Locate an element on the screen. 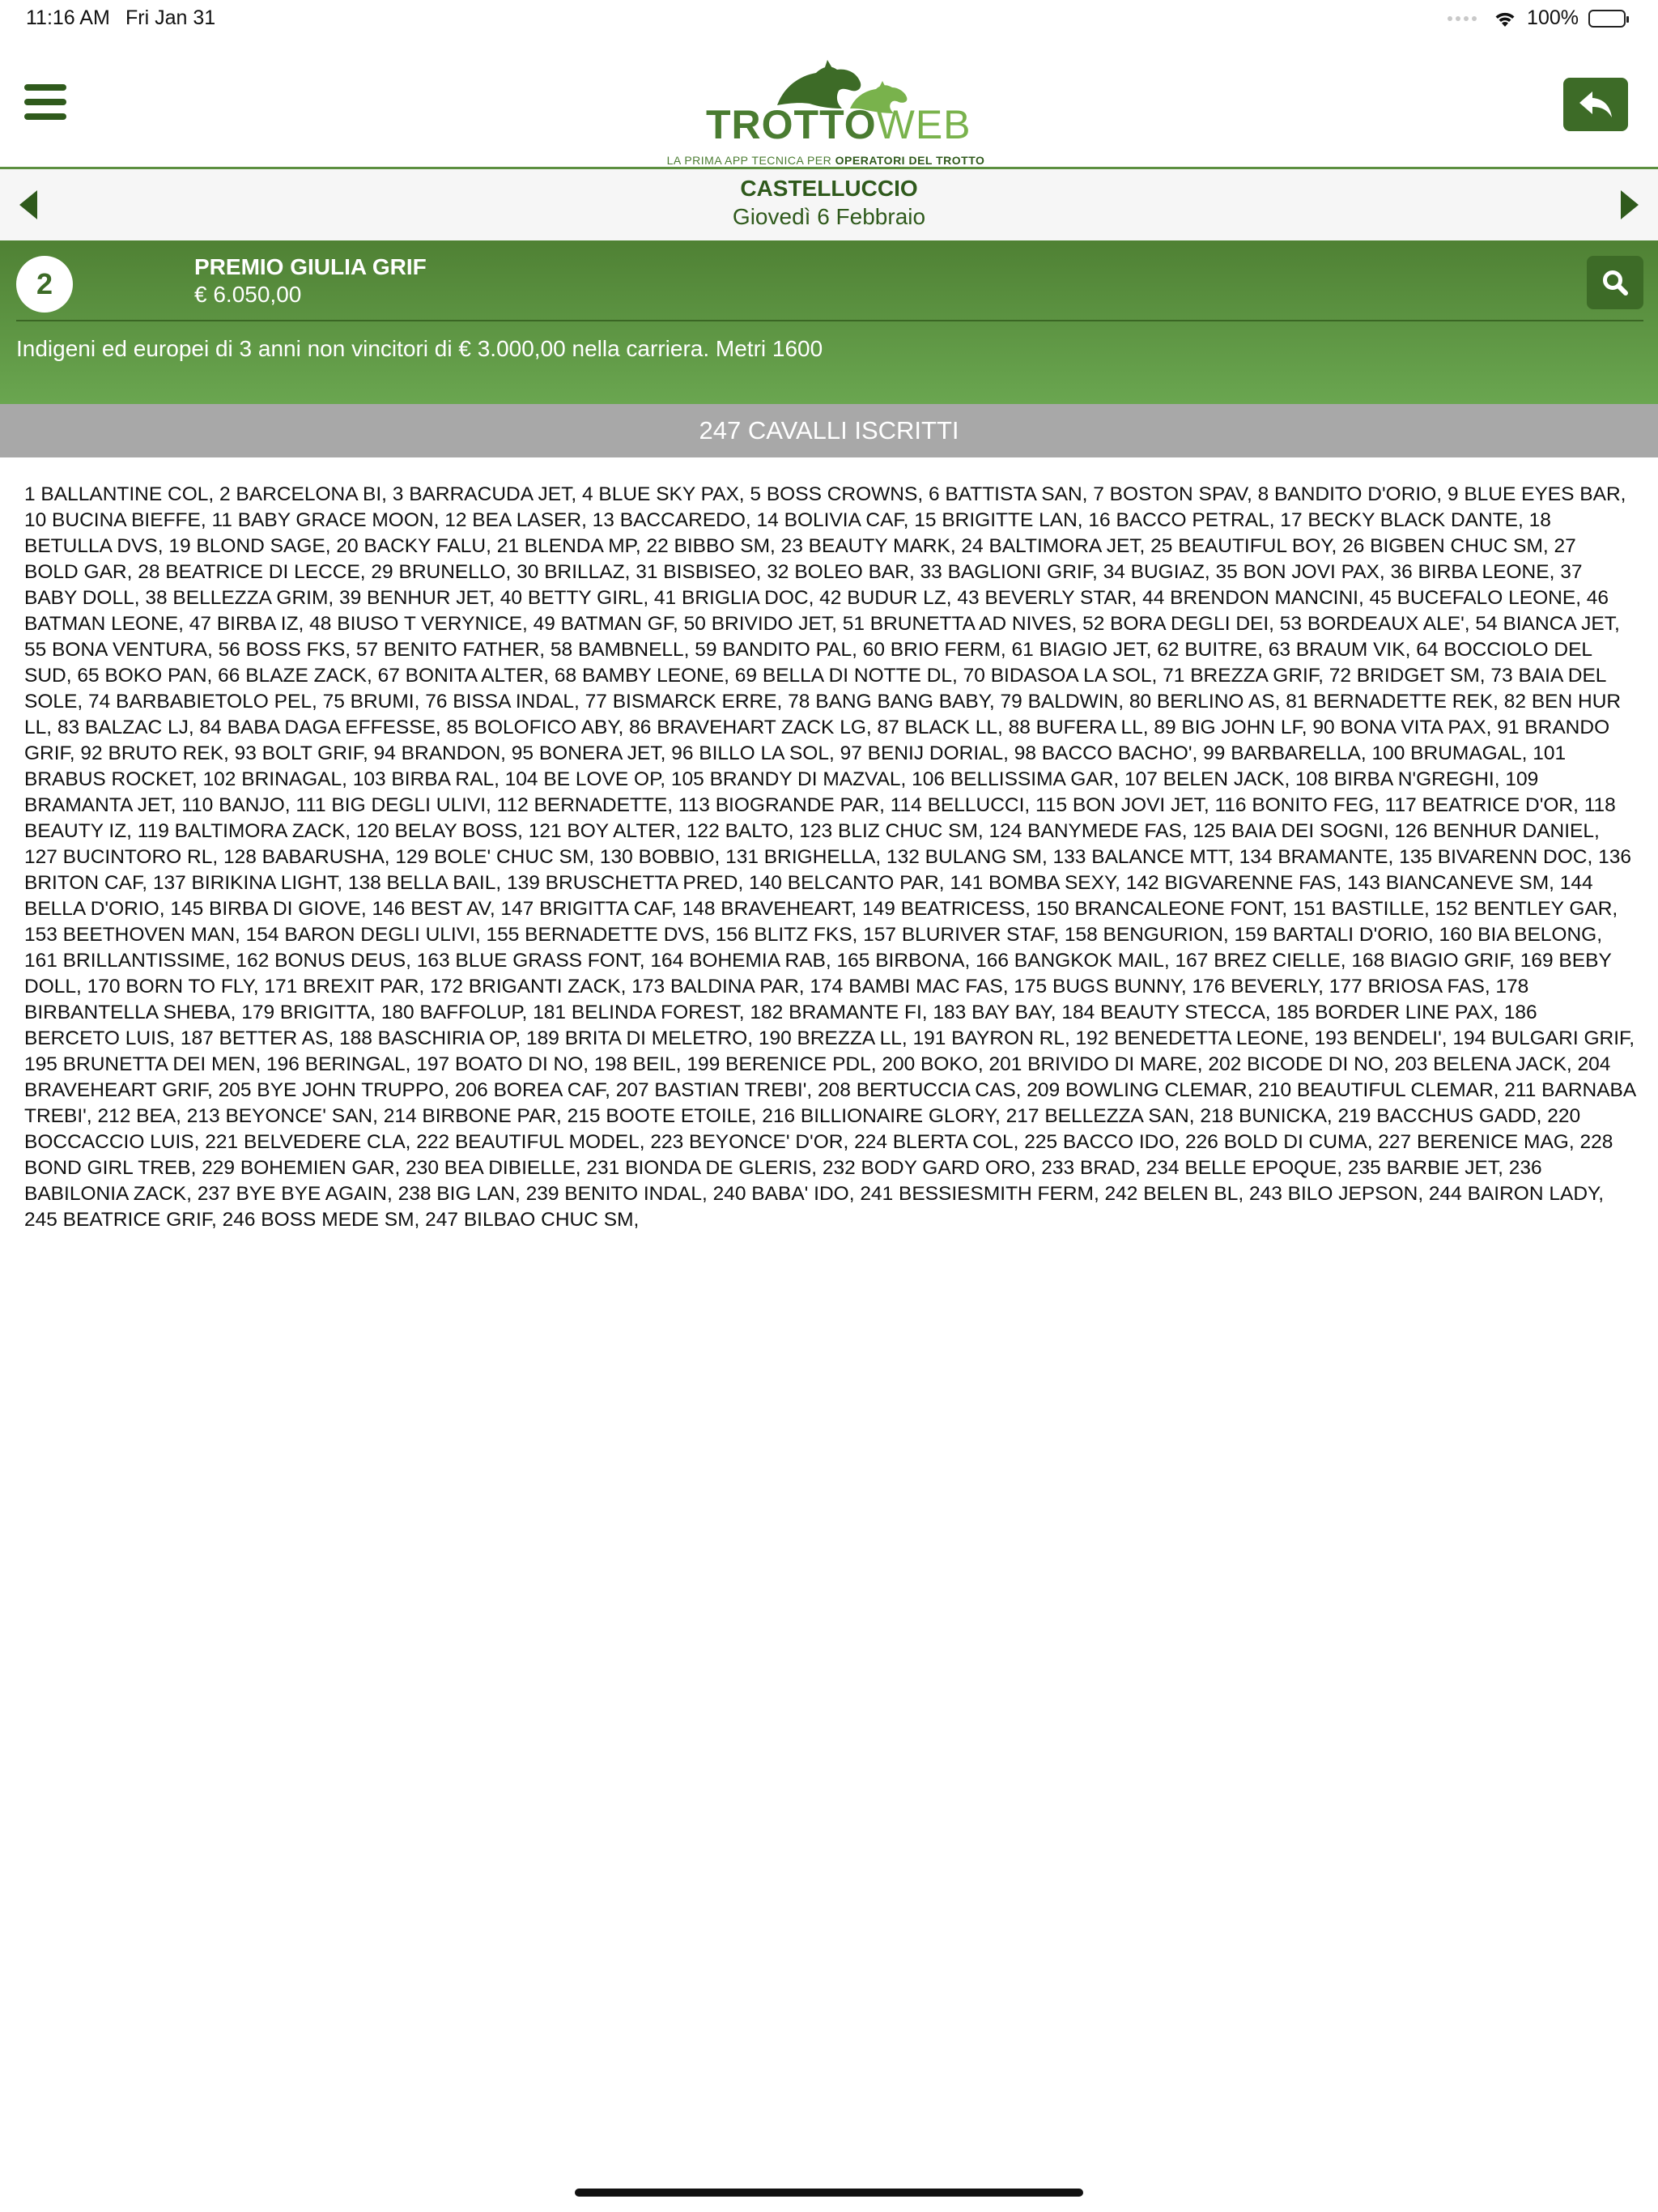  status-indicators: 100% is located at coordinates (1538, 18).